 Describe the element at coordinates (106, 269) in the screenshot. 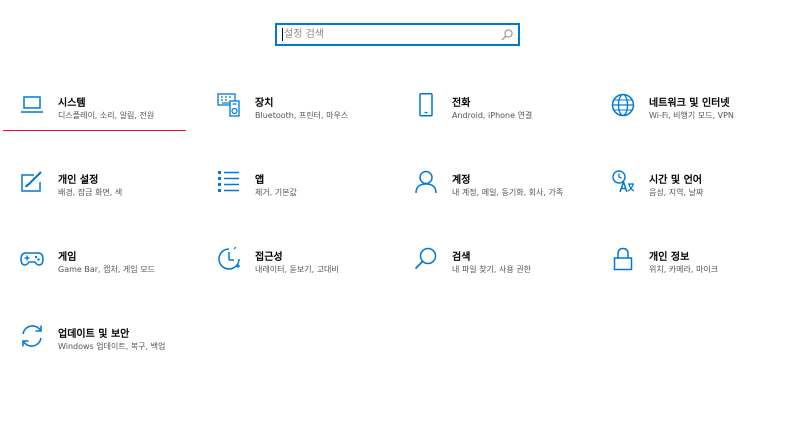

I see `tile-description: Game Bar, 캡처, 게임 모드` at that location.